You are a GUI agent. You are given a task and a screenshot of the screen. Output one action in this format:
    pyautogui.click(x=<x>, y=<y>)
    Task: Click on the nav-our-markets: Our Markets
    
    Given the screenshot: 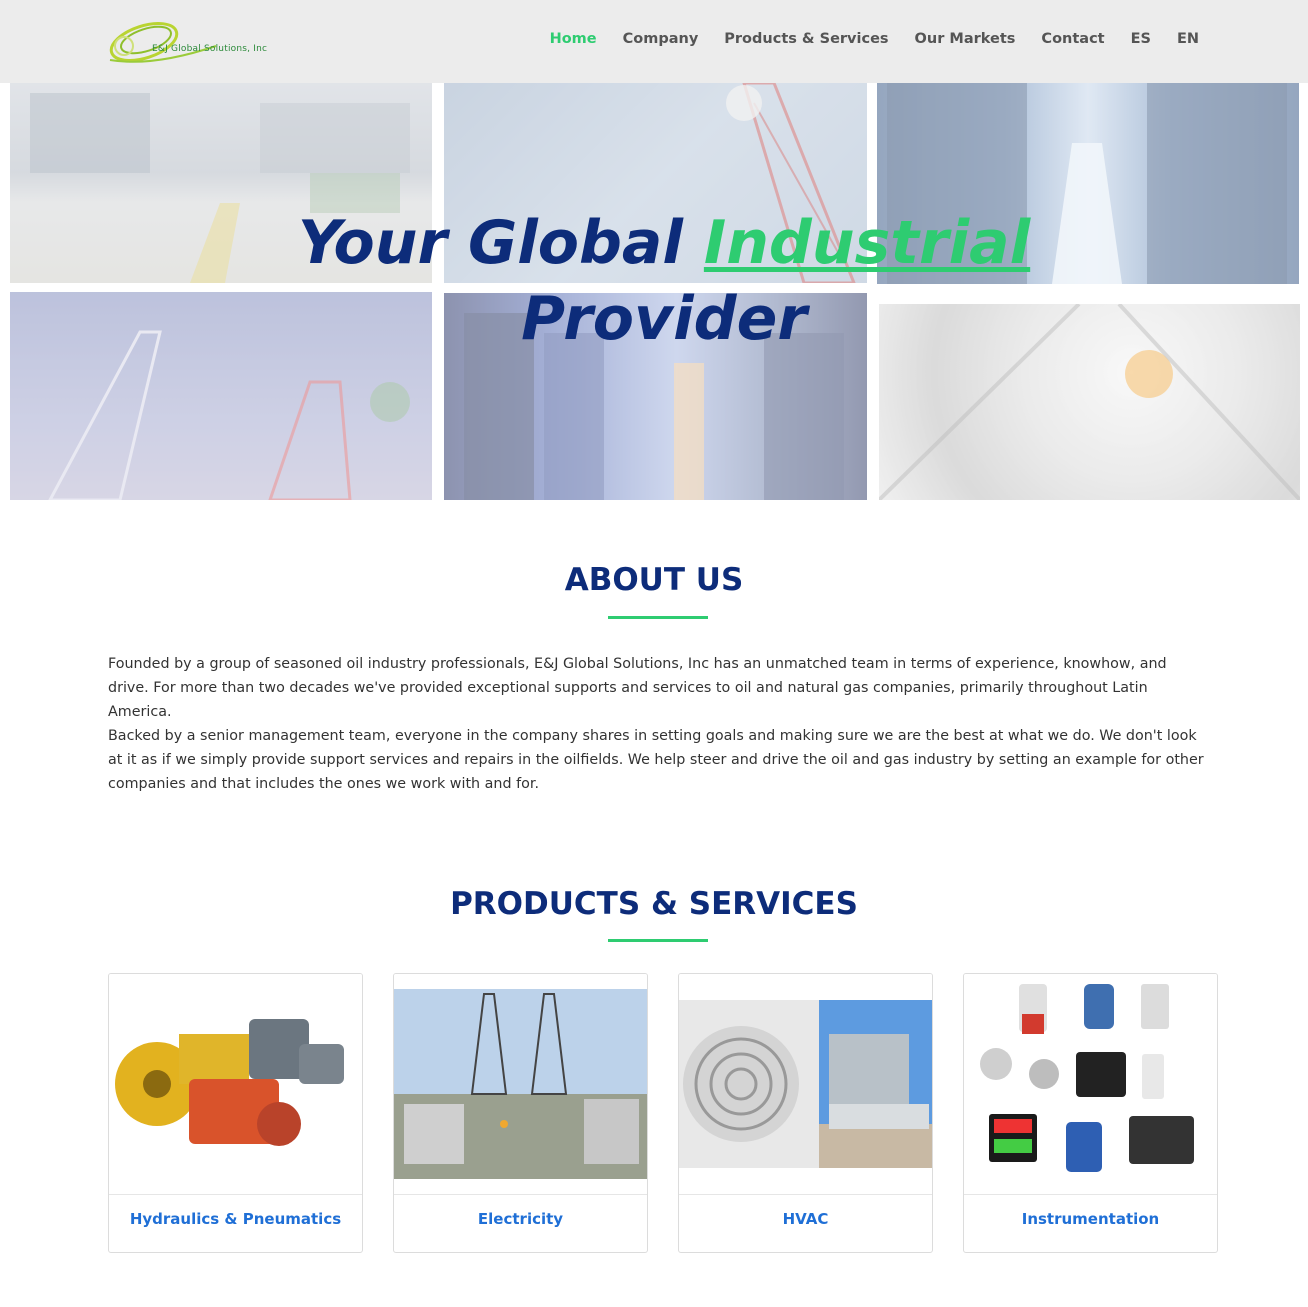 What is the action you would take?
    pyautogui.click(x=965, y=39)
    